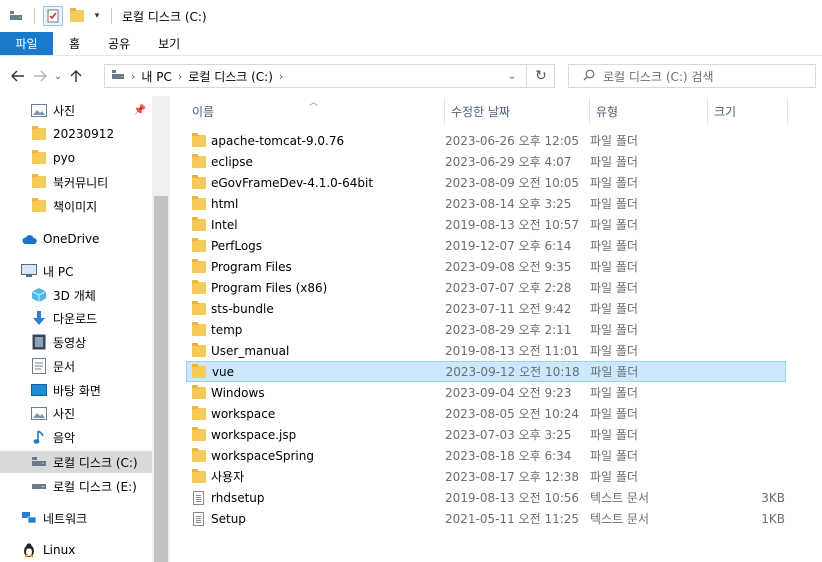  Describe the element at coordinates (517, 111) in the screenshot. I see `column-header-date: 수정한 날짜` at that location.